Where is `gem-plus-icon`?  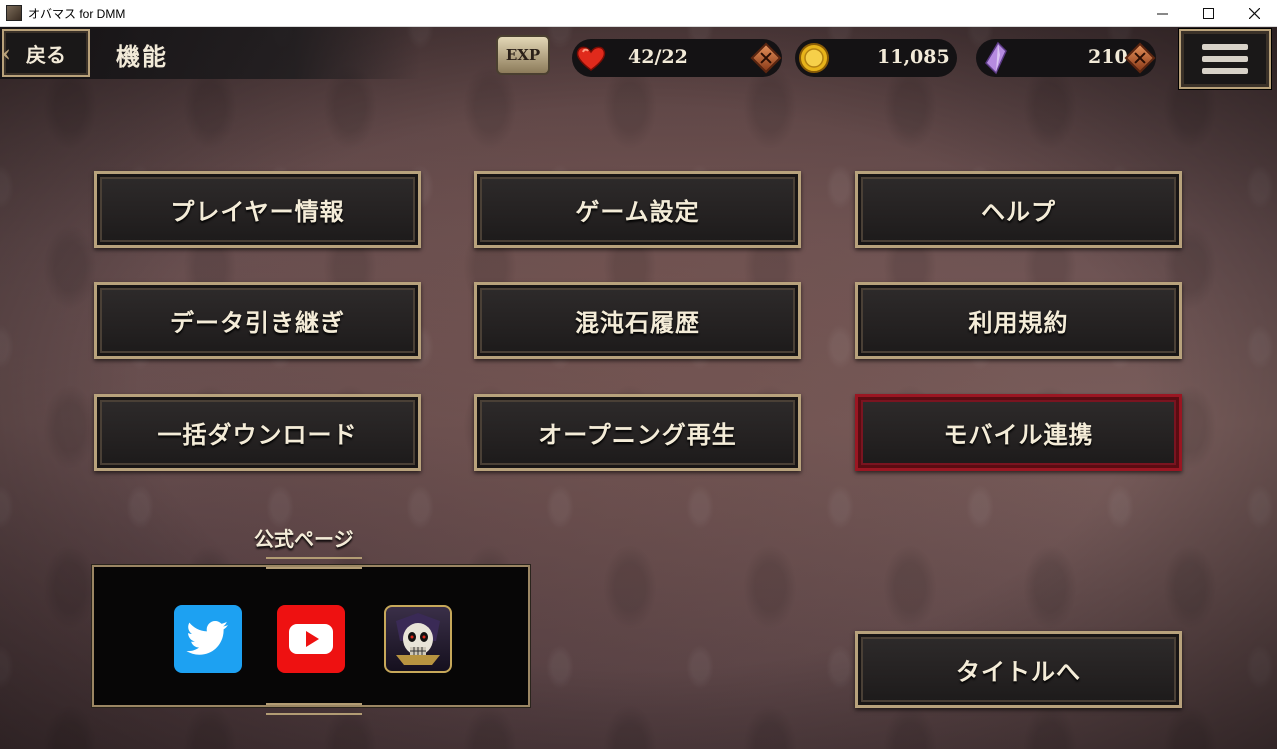 gem-plus-icon is located at coordinates (1140, 58).